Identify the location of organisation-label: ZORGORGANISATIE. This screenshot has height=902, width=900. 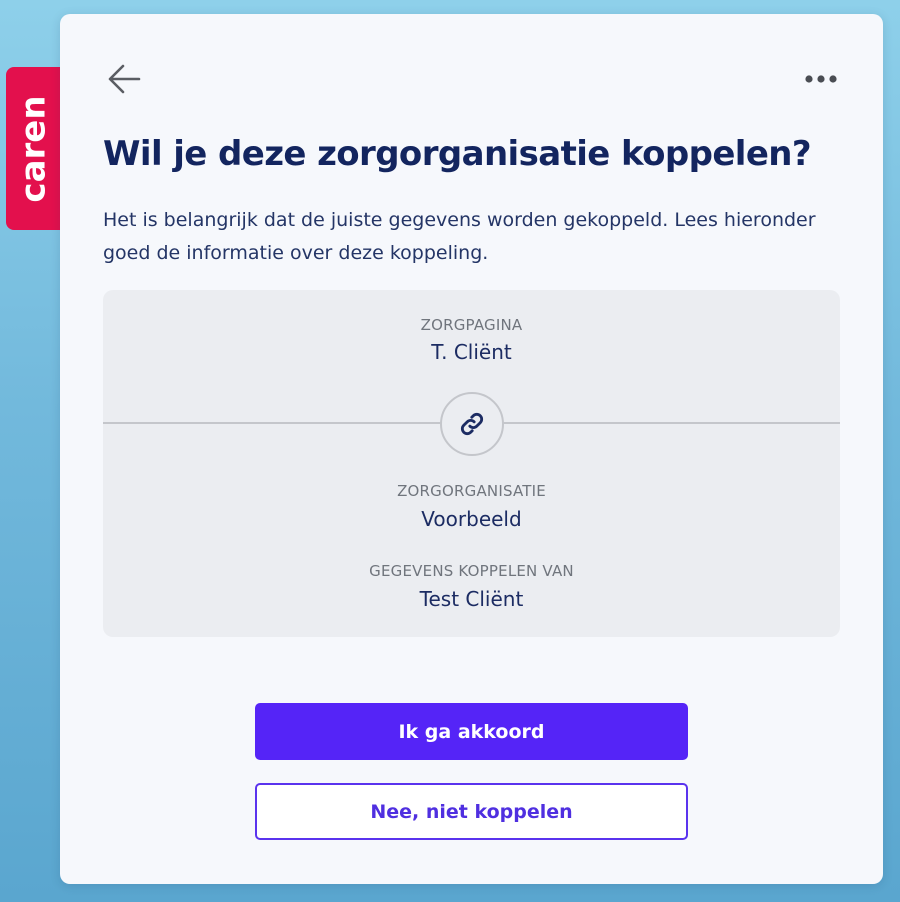
(471, 491).